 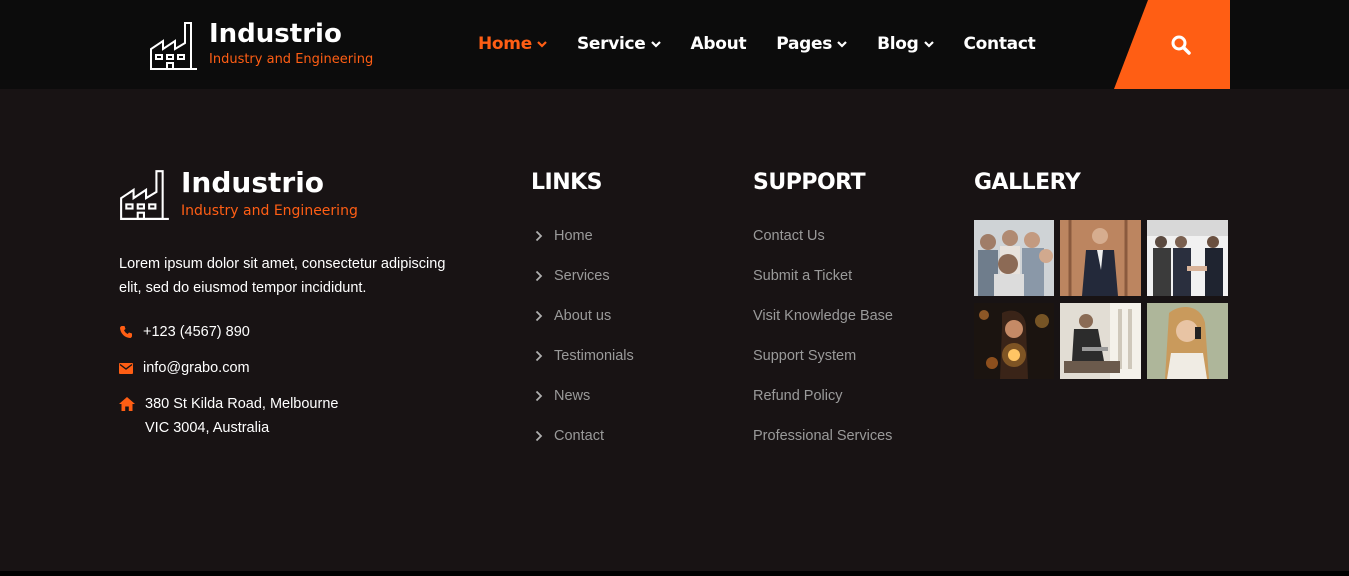 What do you see at coordinates (1187, 258) in the screenshot?
I see `gallery-image-handshake` at bounding box center [1187, 258].